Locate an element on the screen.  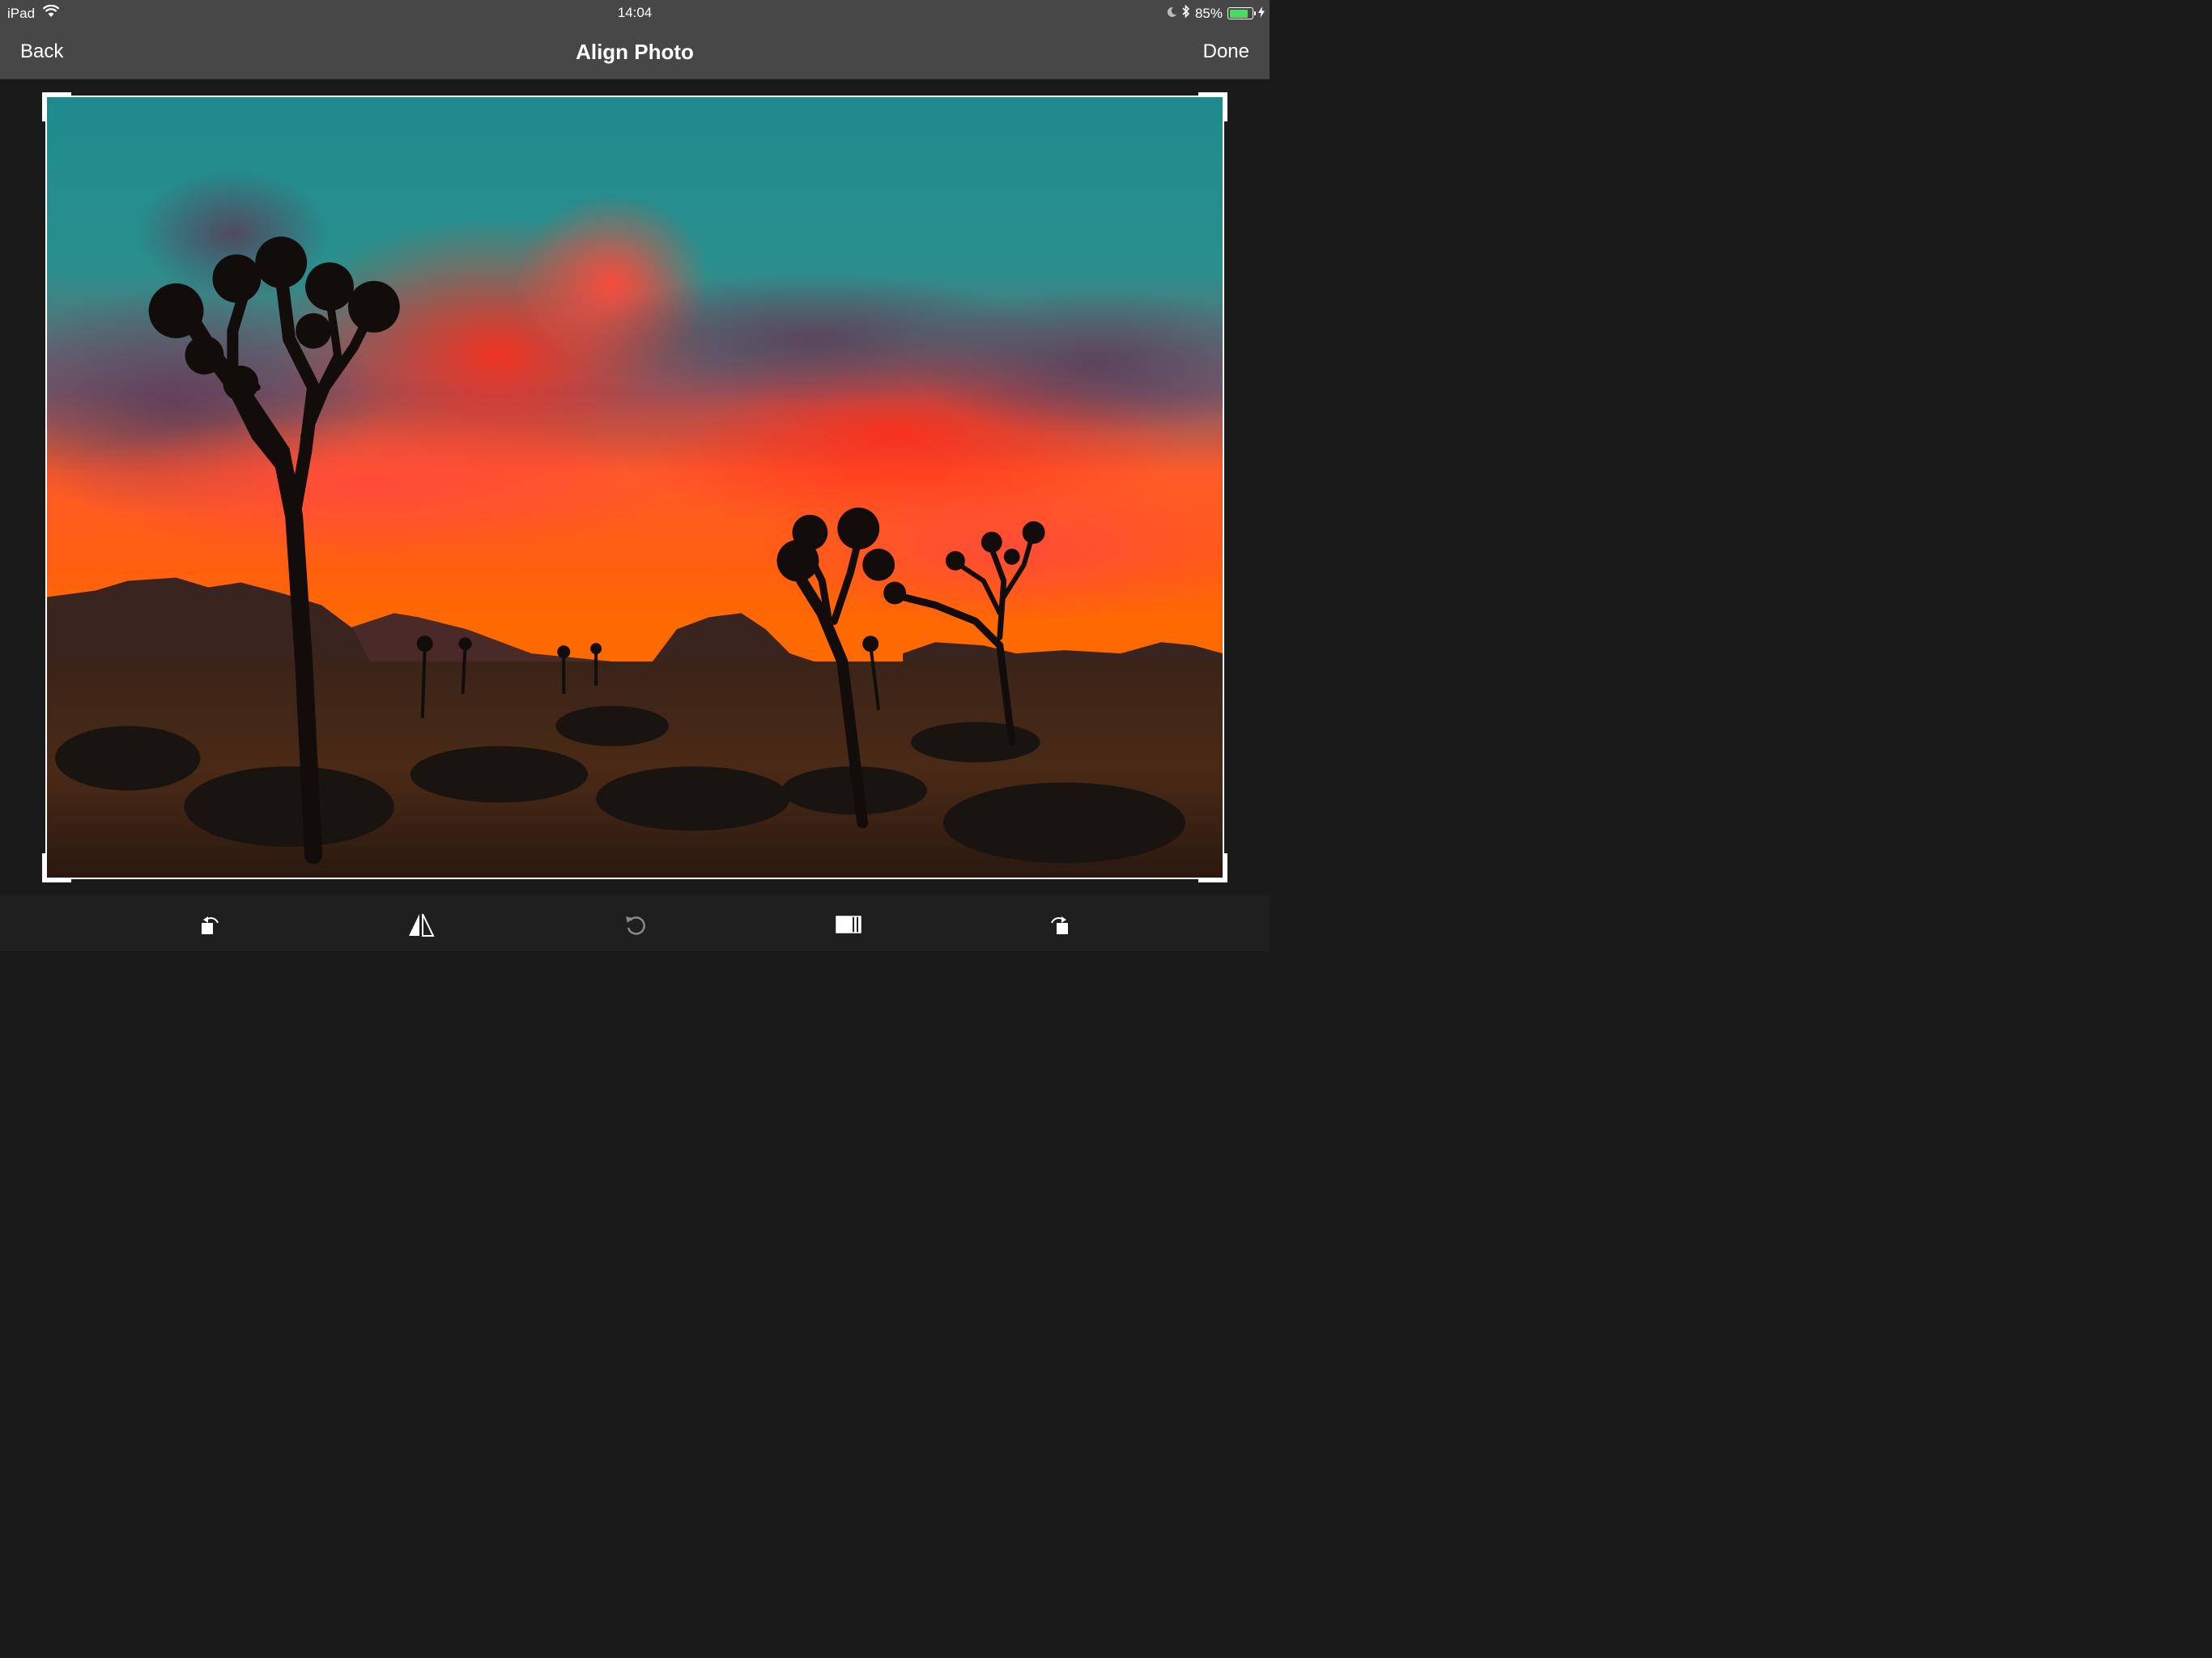
crop-handle-bottom-left is located at coordinates (56, 867).